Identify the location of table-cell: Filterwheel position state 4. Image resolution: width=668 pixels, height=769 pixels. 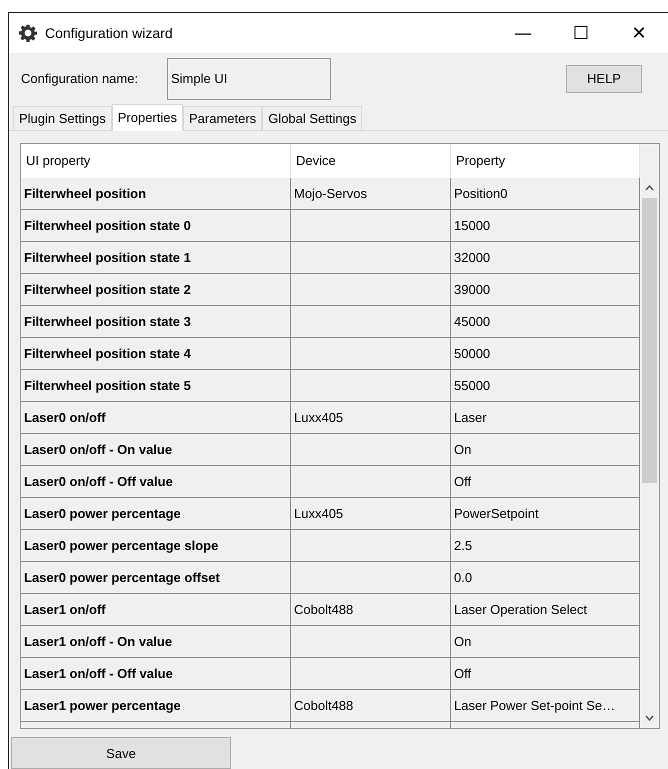
(156, 354).